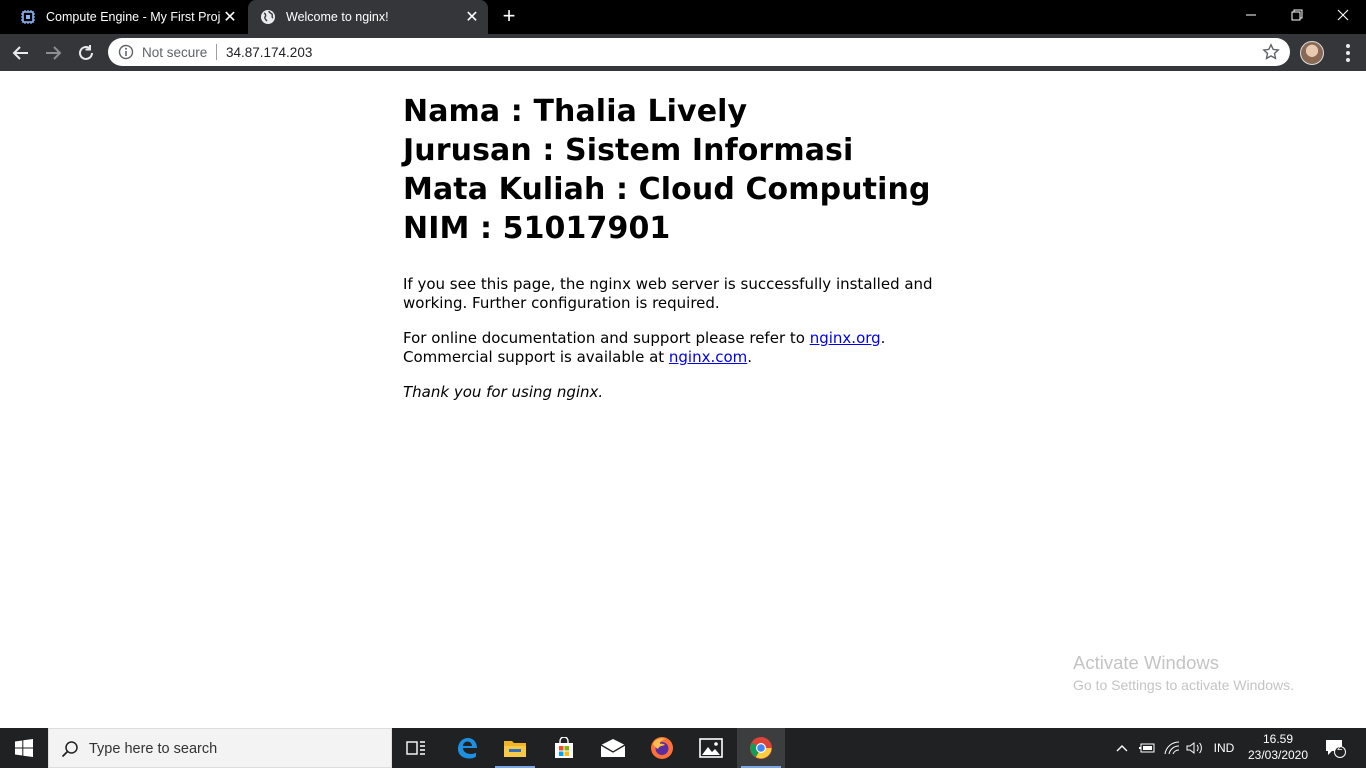 This screenshot has height=768, width=1366. What do you see at coordinates (174, 52) in the screenshot?
I see `security-indicator: Not secure` at bounding box center [174, 52].